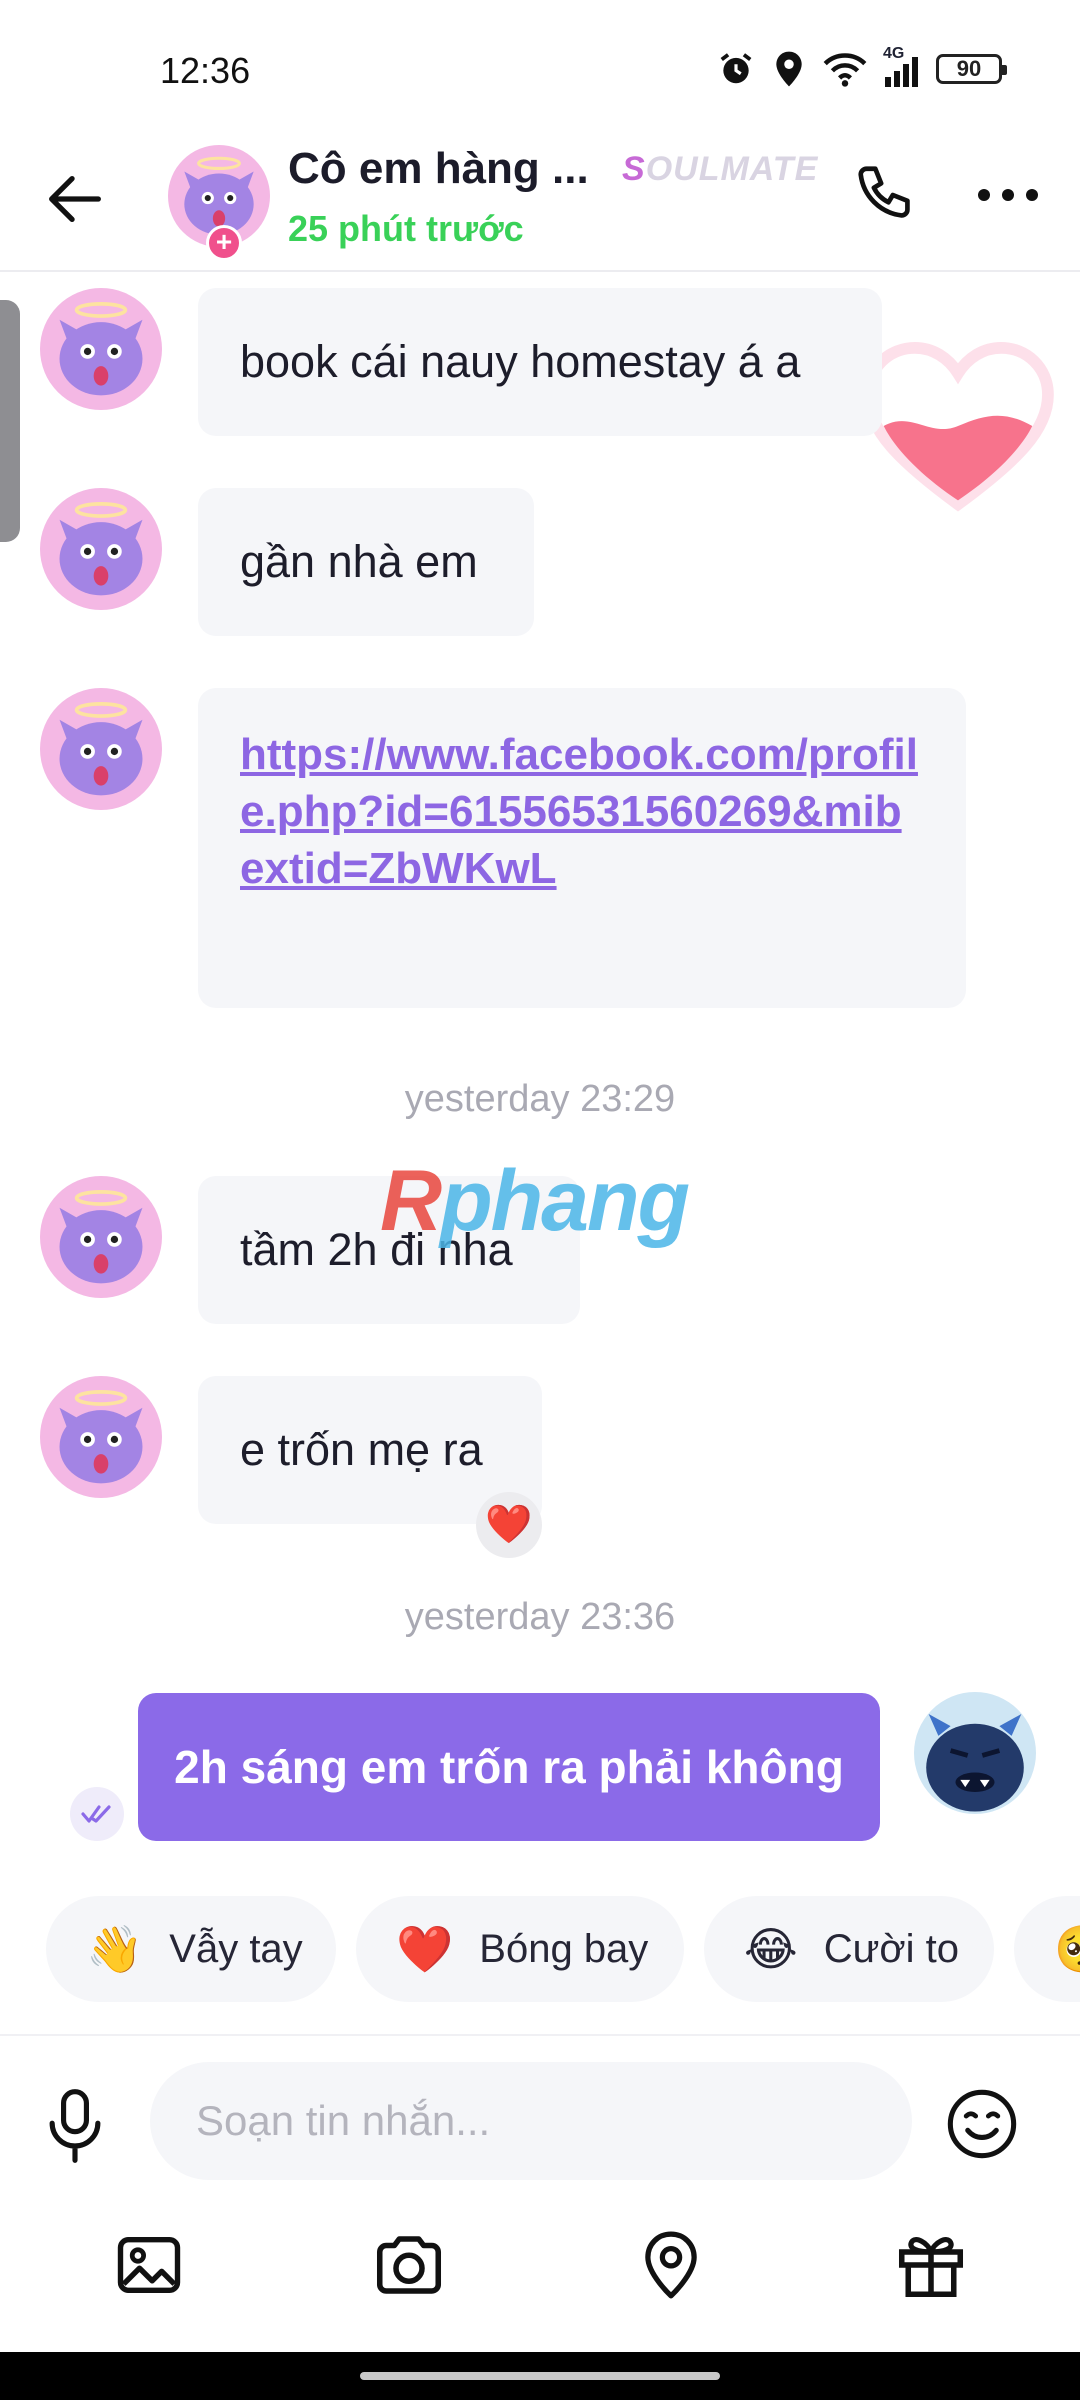  What do you see at coordinates (789, 69) in the screenshot?
I see `location-icon` at bounding box center [789, 69].